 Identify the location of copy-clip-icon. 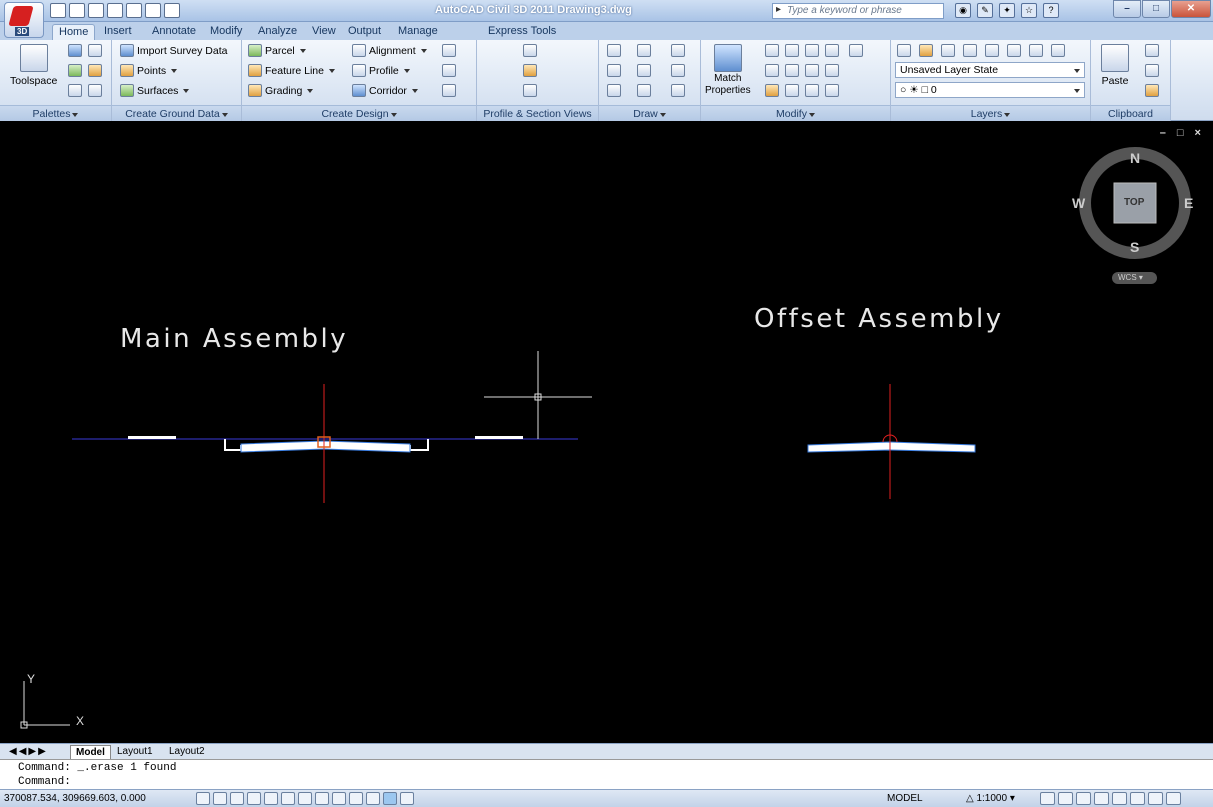
(1152, 70).